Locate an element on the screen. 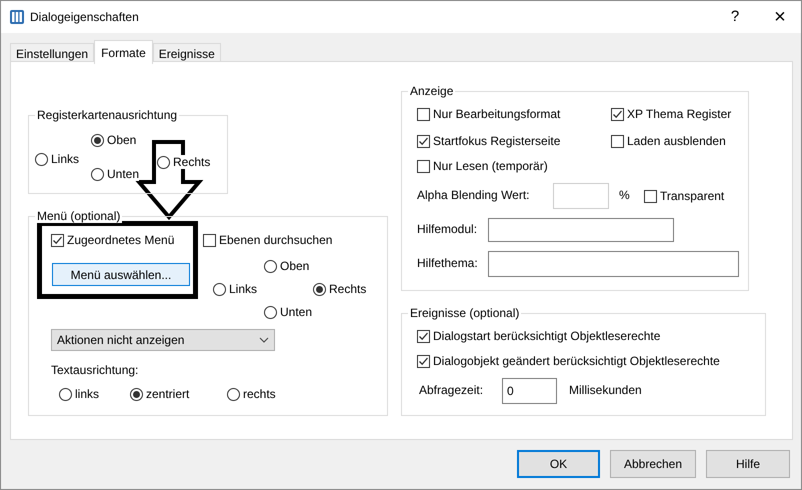 The height and width of the screenshot is (490, 802). dialog-button: Abbrechen is located at coordinates (653, 464).